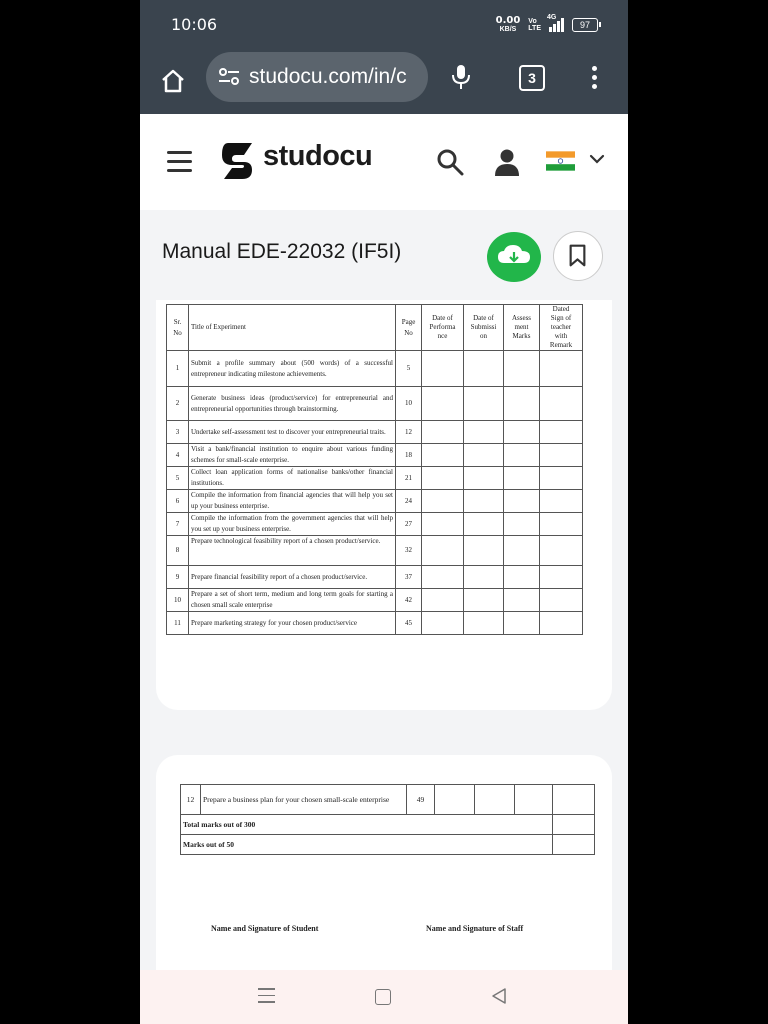 The image size is (768, 1024). What do you see at coordinates (508, 29) in the screenshot?
I see `net-speed-unit: KB/S` at bounding box center [508, 29].